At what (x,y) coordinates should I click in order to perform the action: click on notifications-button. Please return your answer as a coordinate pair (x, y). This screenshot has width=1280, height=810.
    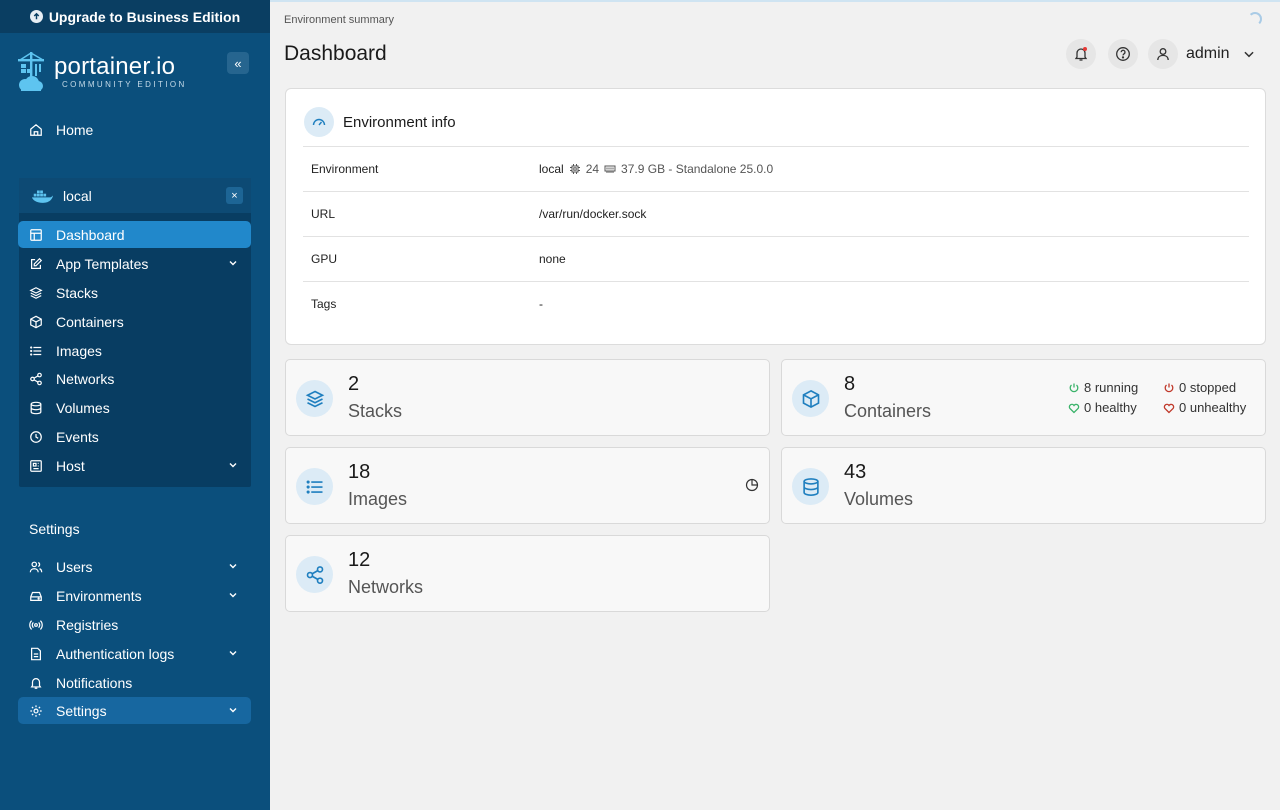
    Looking at the image, I should click on (1081, 54).